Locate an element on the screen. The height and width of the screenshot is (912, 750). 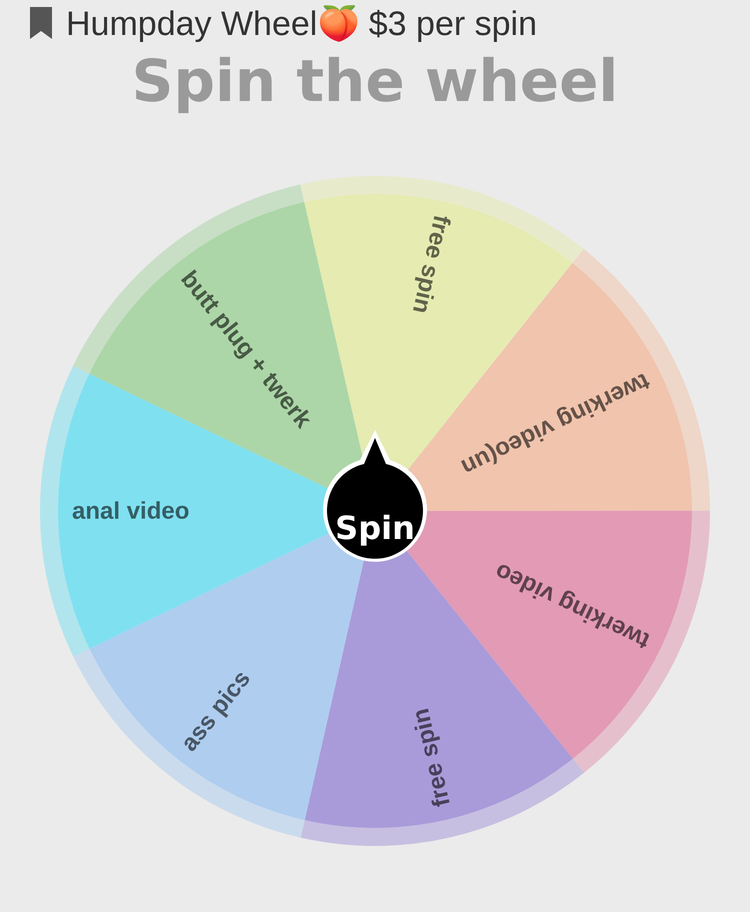
segment-label: anal video is located at coordinates (131, 511).